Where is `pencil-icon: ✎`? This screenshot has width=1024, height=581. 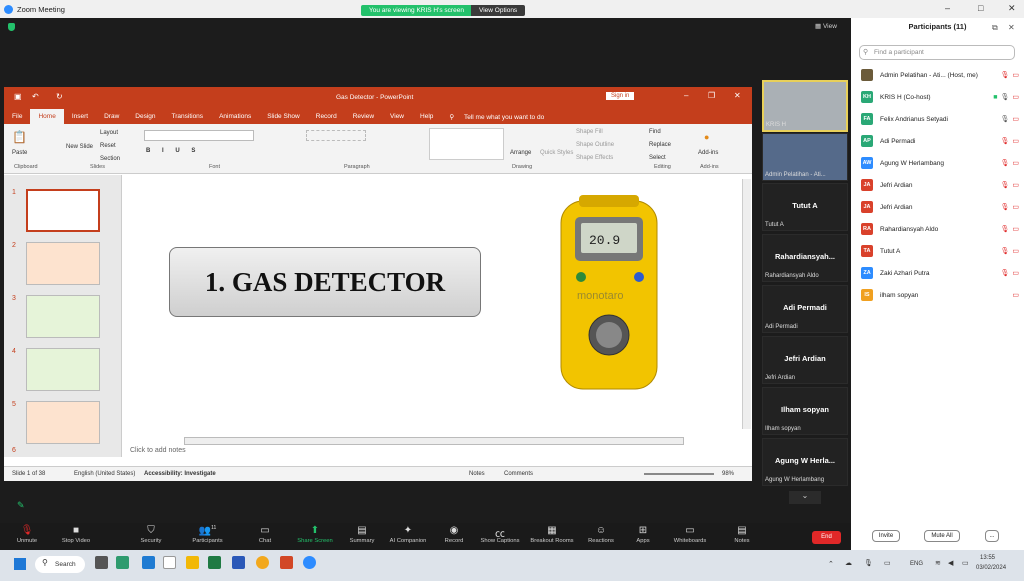
pencil-icon: ✎ is located at coordinates (21, 505).